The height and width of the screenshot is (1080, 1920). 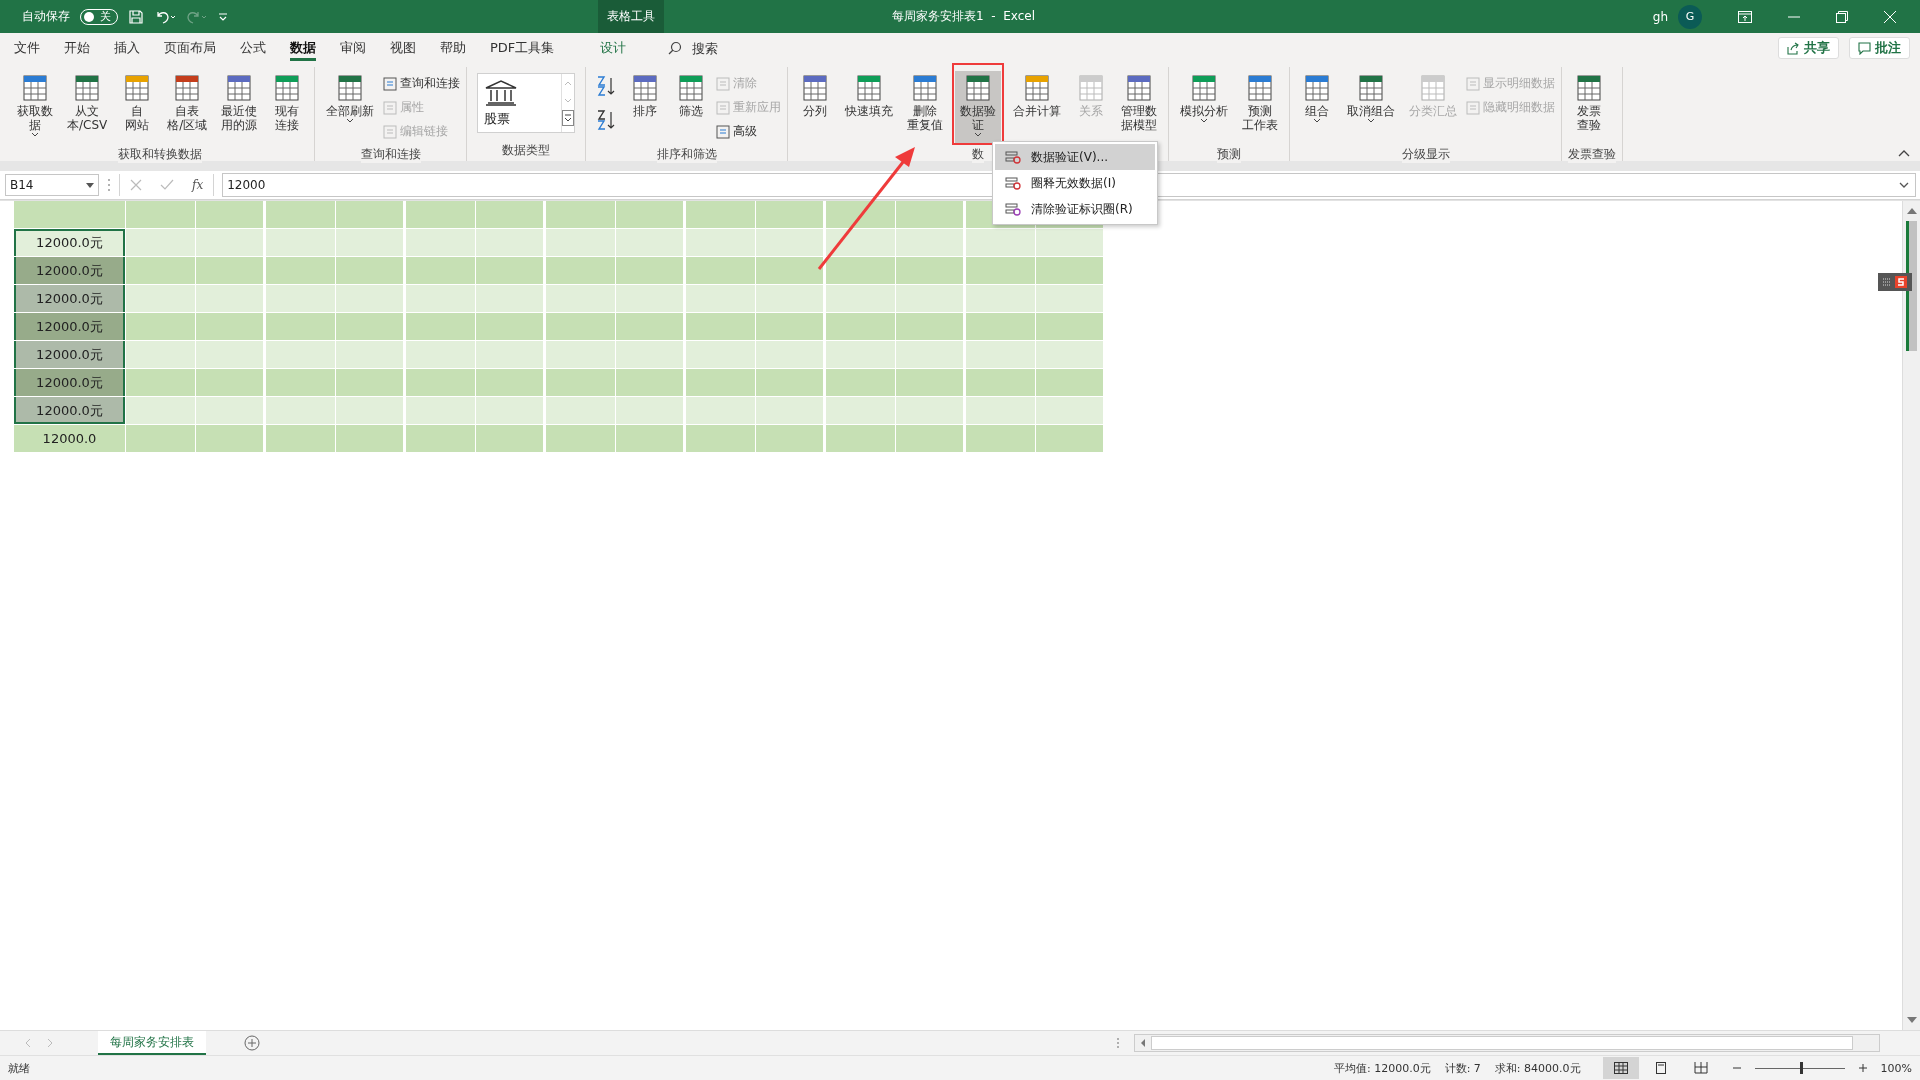 I want to click on restore-icon, so click(x=1842, y=16).